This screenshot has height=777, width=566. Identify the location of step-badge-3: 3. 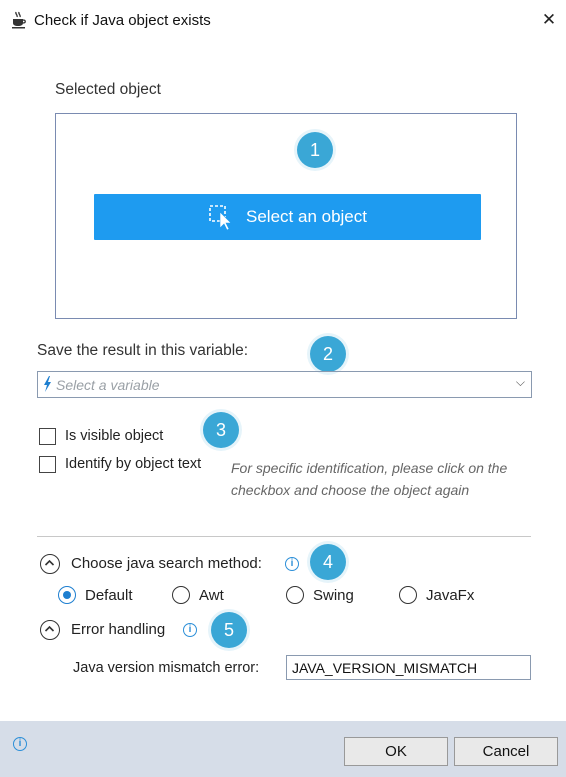
(221, 430).